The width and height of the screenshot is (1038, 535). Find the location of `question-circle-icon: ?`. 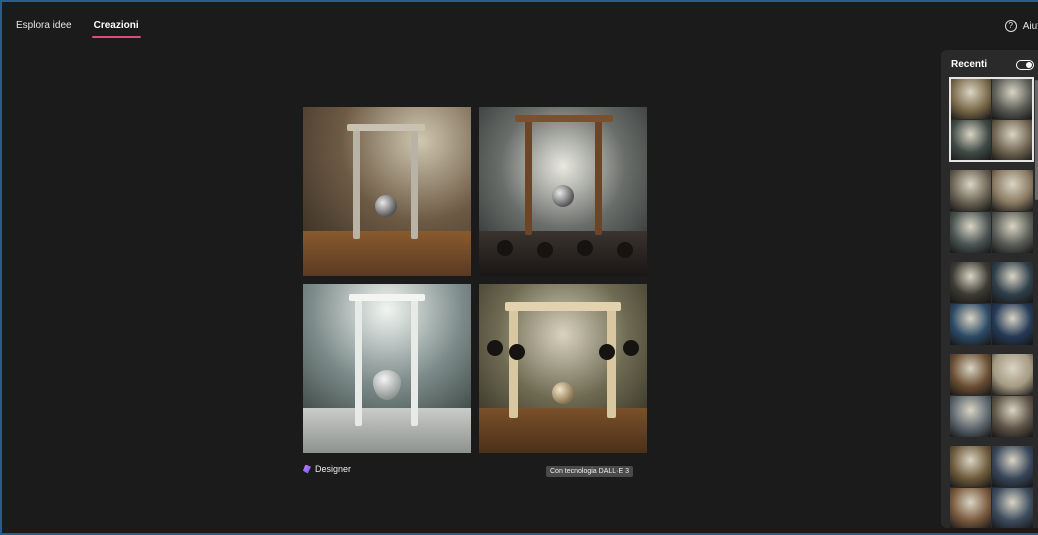

question-circle-icon: ? is located at coordinates (1010, 26).